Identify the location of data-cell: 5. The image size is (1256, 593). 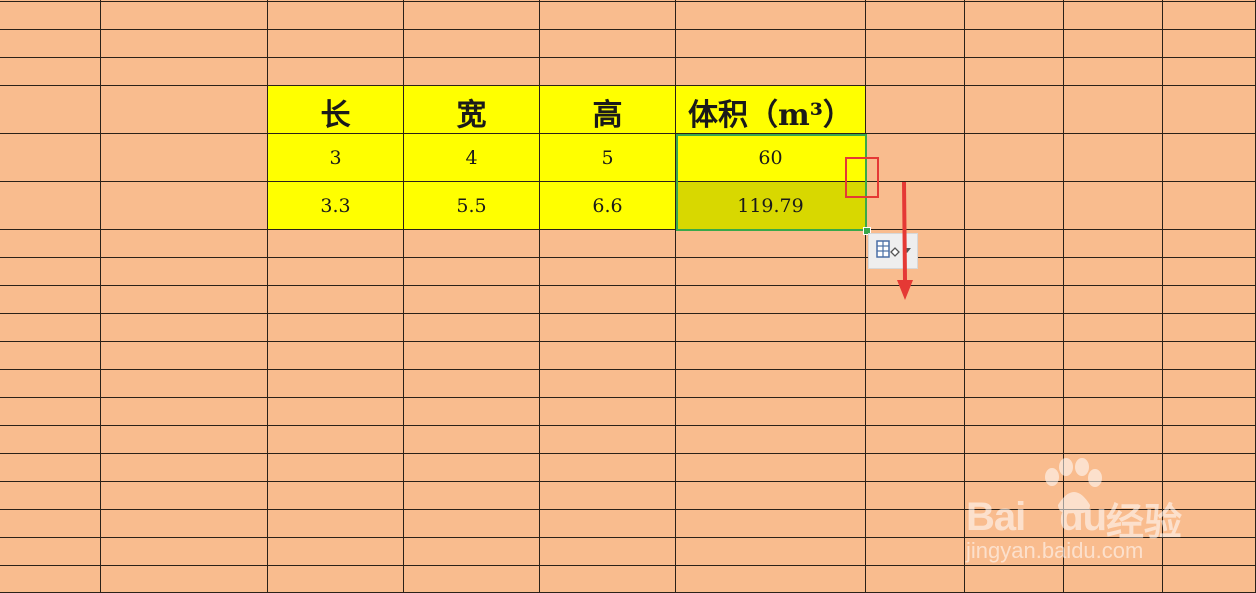
(608, 158).